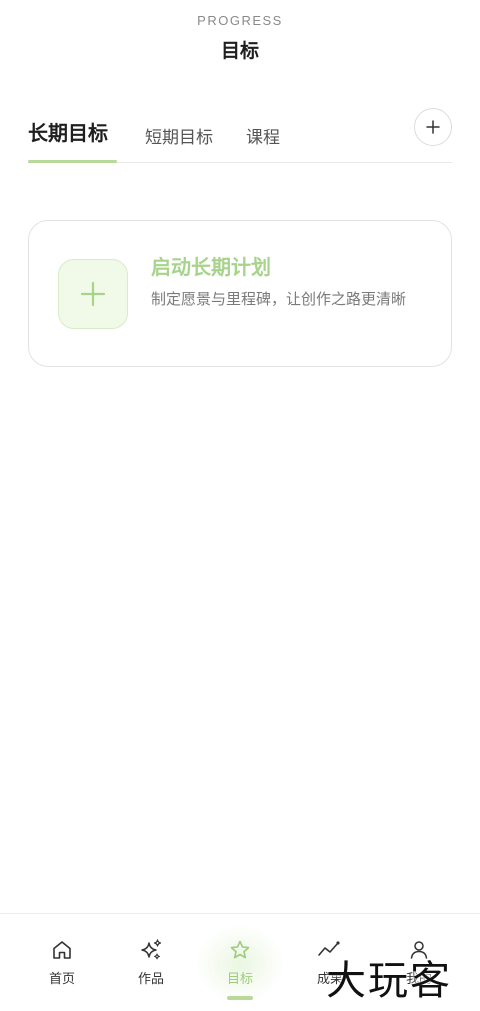  Describe the element at coordinates (61, 979) in the screenshot. I see `nav-label-home: 首页` at that location.